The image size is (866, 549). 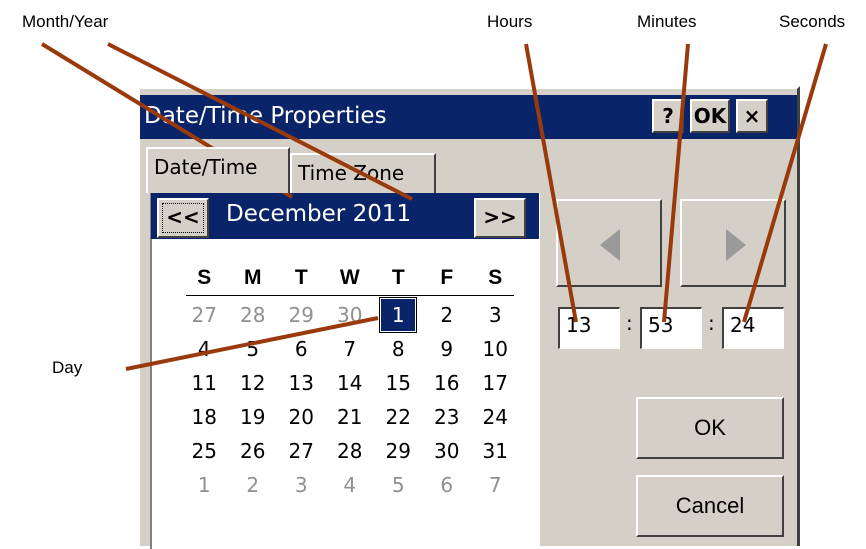 What do you see at coordinates (752, 116) in the screenshot?
I see `close-button: ×` at bounding box center [752, 116].